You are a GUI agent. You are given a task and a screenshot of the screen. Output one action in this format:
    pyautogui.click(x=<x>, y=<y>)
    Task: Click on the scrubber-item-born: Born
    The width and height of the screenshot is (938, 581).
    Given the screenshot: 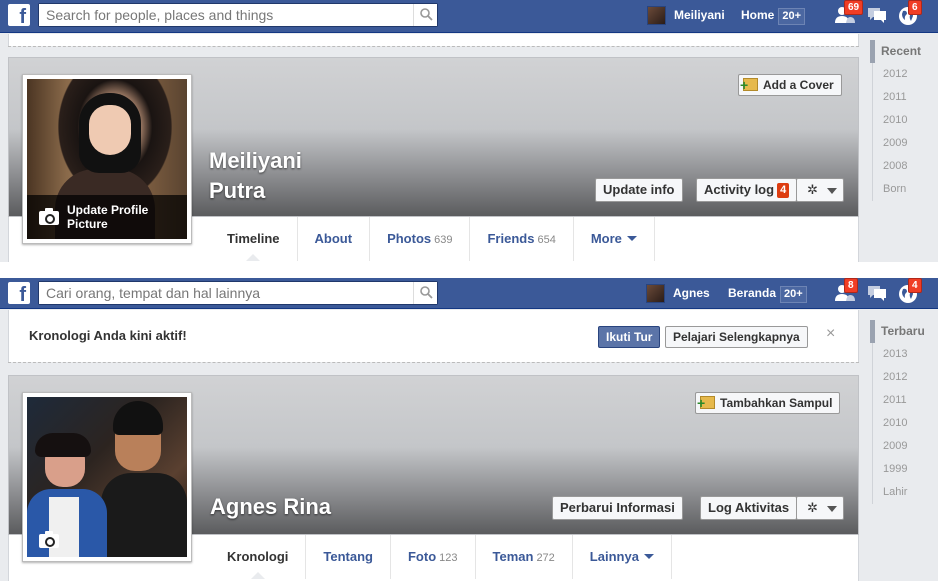 What is the action you would take?
    pyautogui.click(x=903, y=189)
    